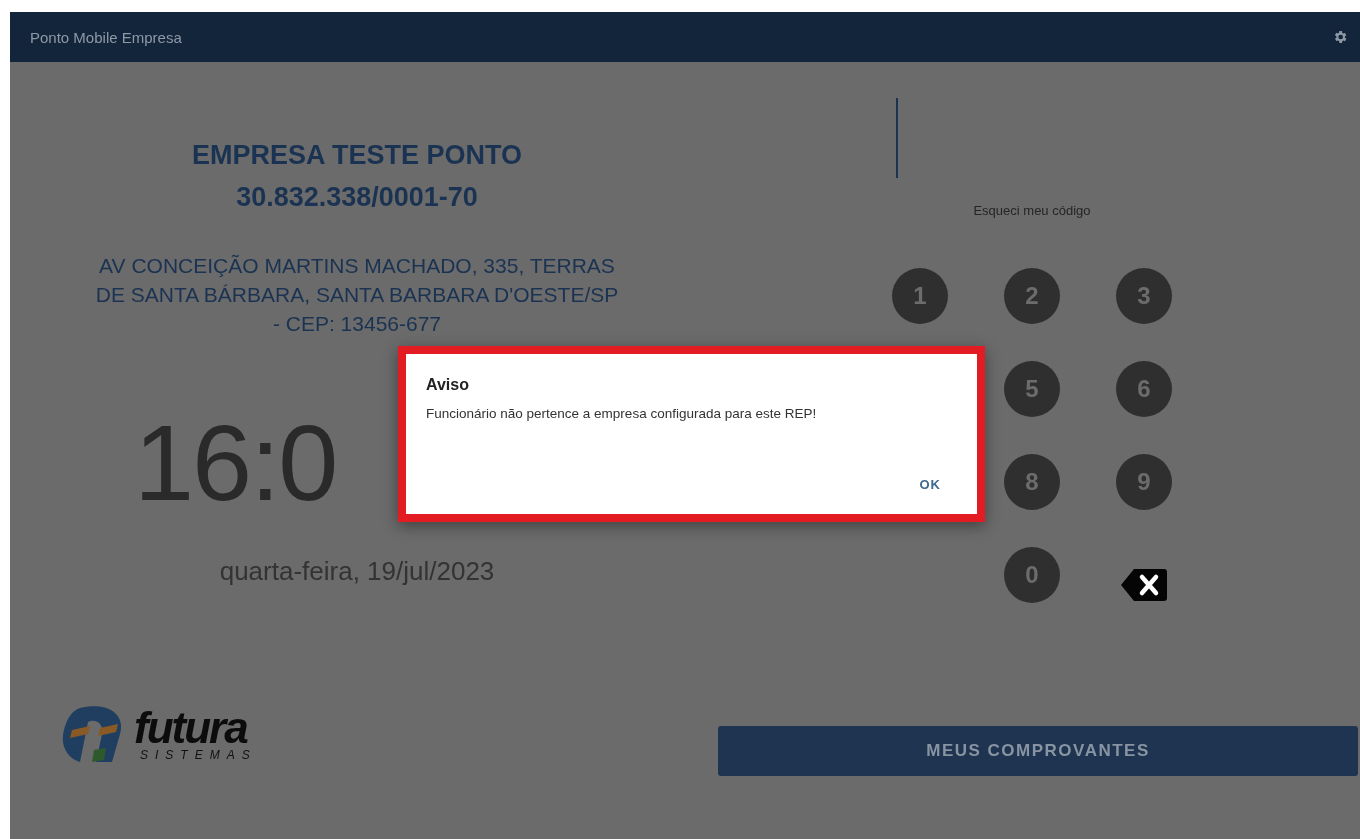  What do you see at coordinates (191, 728) in the screenshot?
I see `logo-wordmark: futura` at bounding box center [191, 728].